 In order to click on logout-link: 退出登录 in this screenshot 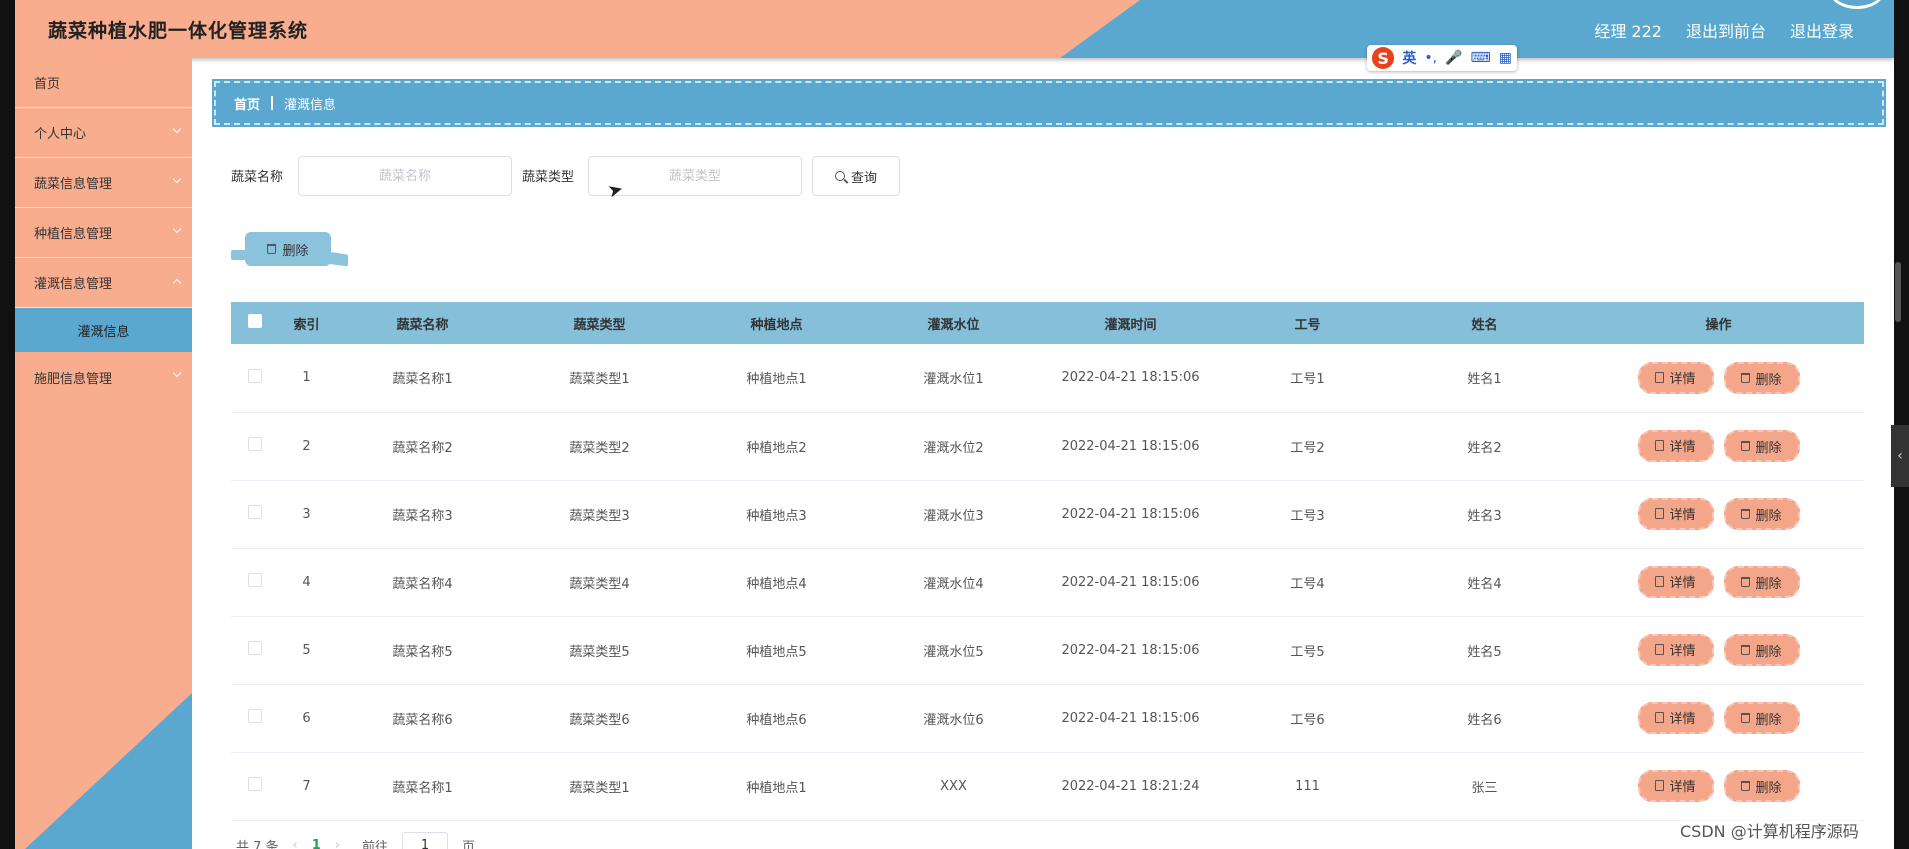, I will do `click(1822, 30)`.